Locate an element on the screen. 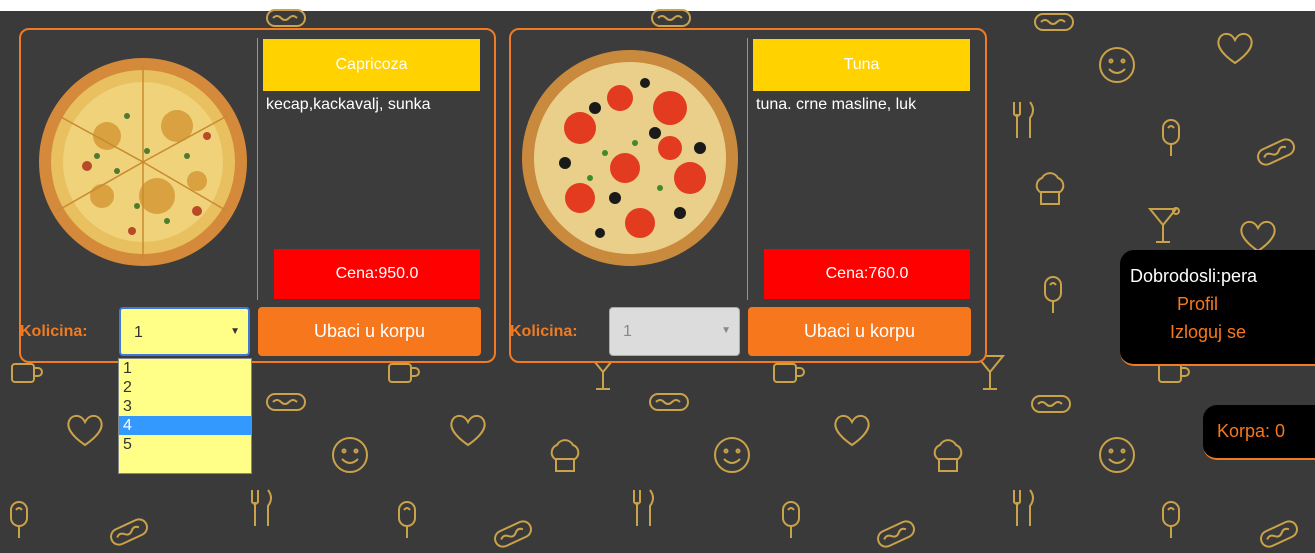 This screenshot has width=1315, height=553. product-title: Capricoza is located at coordinates (371, 65).